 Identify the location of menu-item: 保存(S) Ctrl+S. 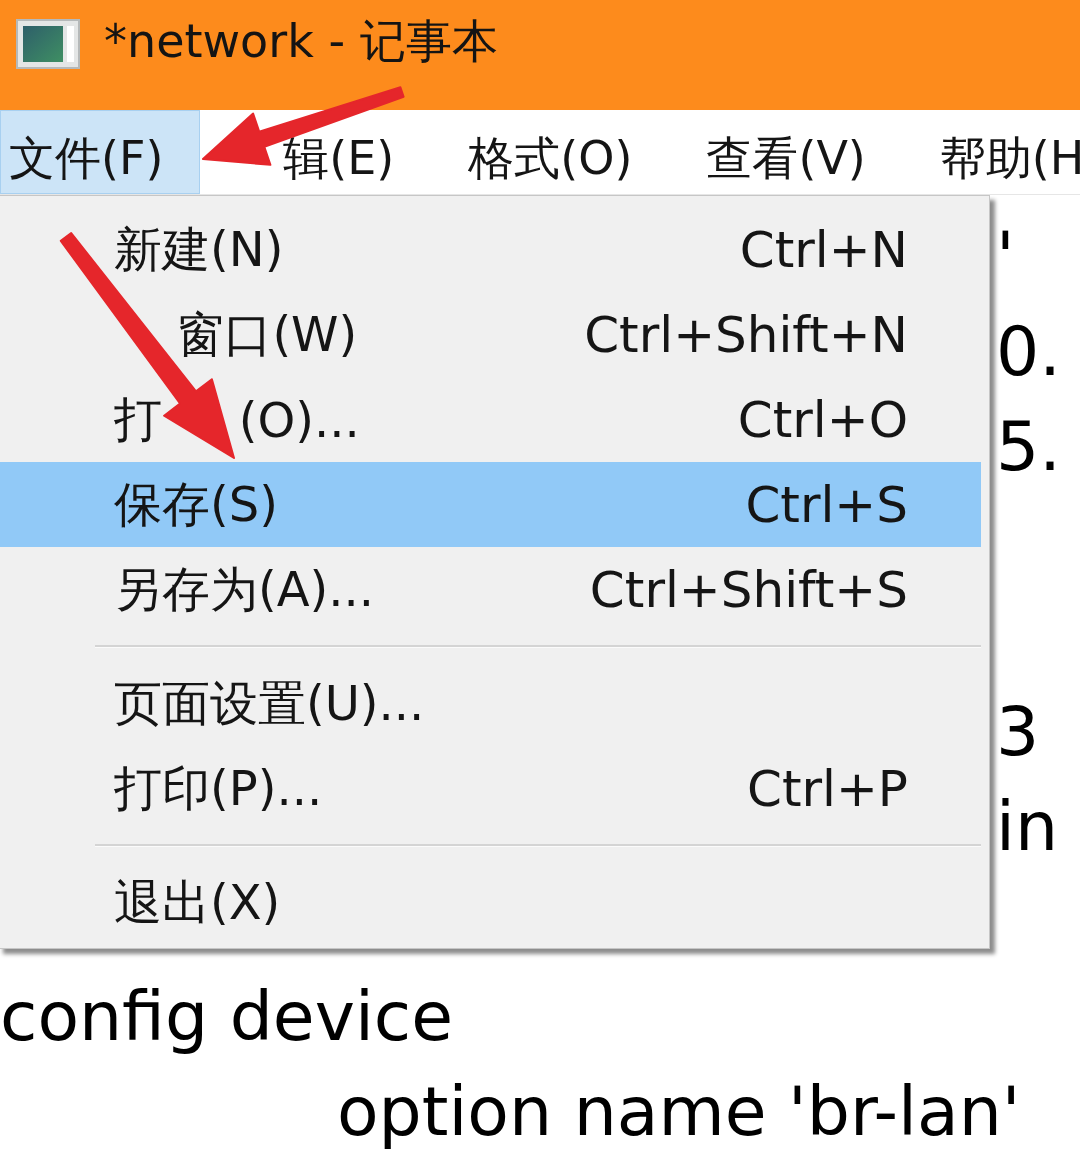
(490, 504).